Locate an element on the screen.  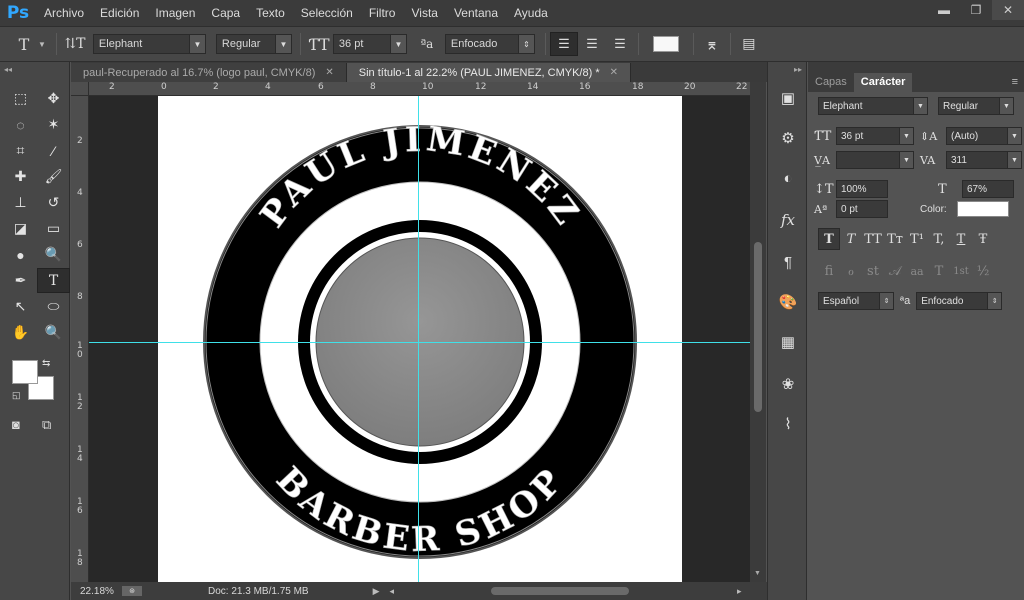
titling-button: T is located at coordinates (939, 271).